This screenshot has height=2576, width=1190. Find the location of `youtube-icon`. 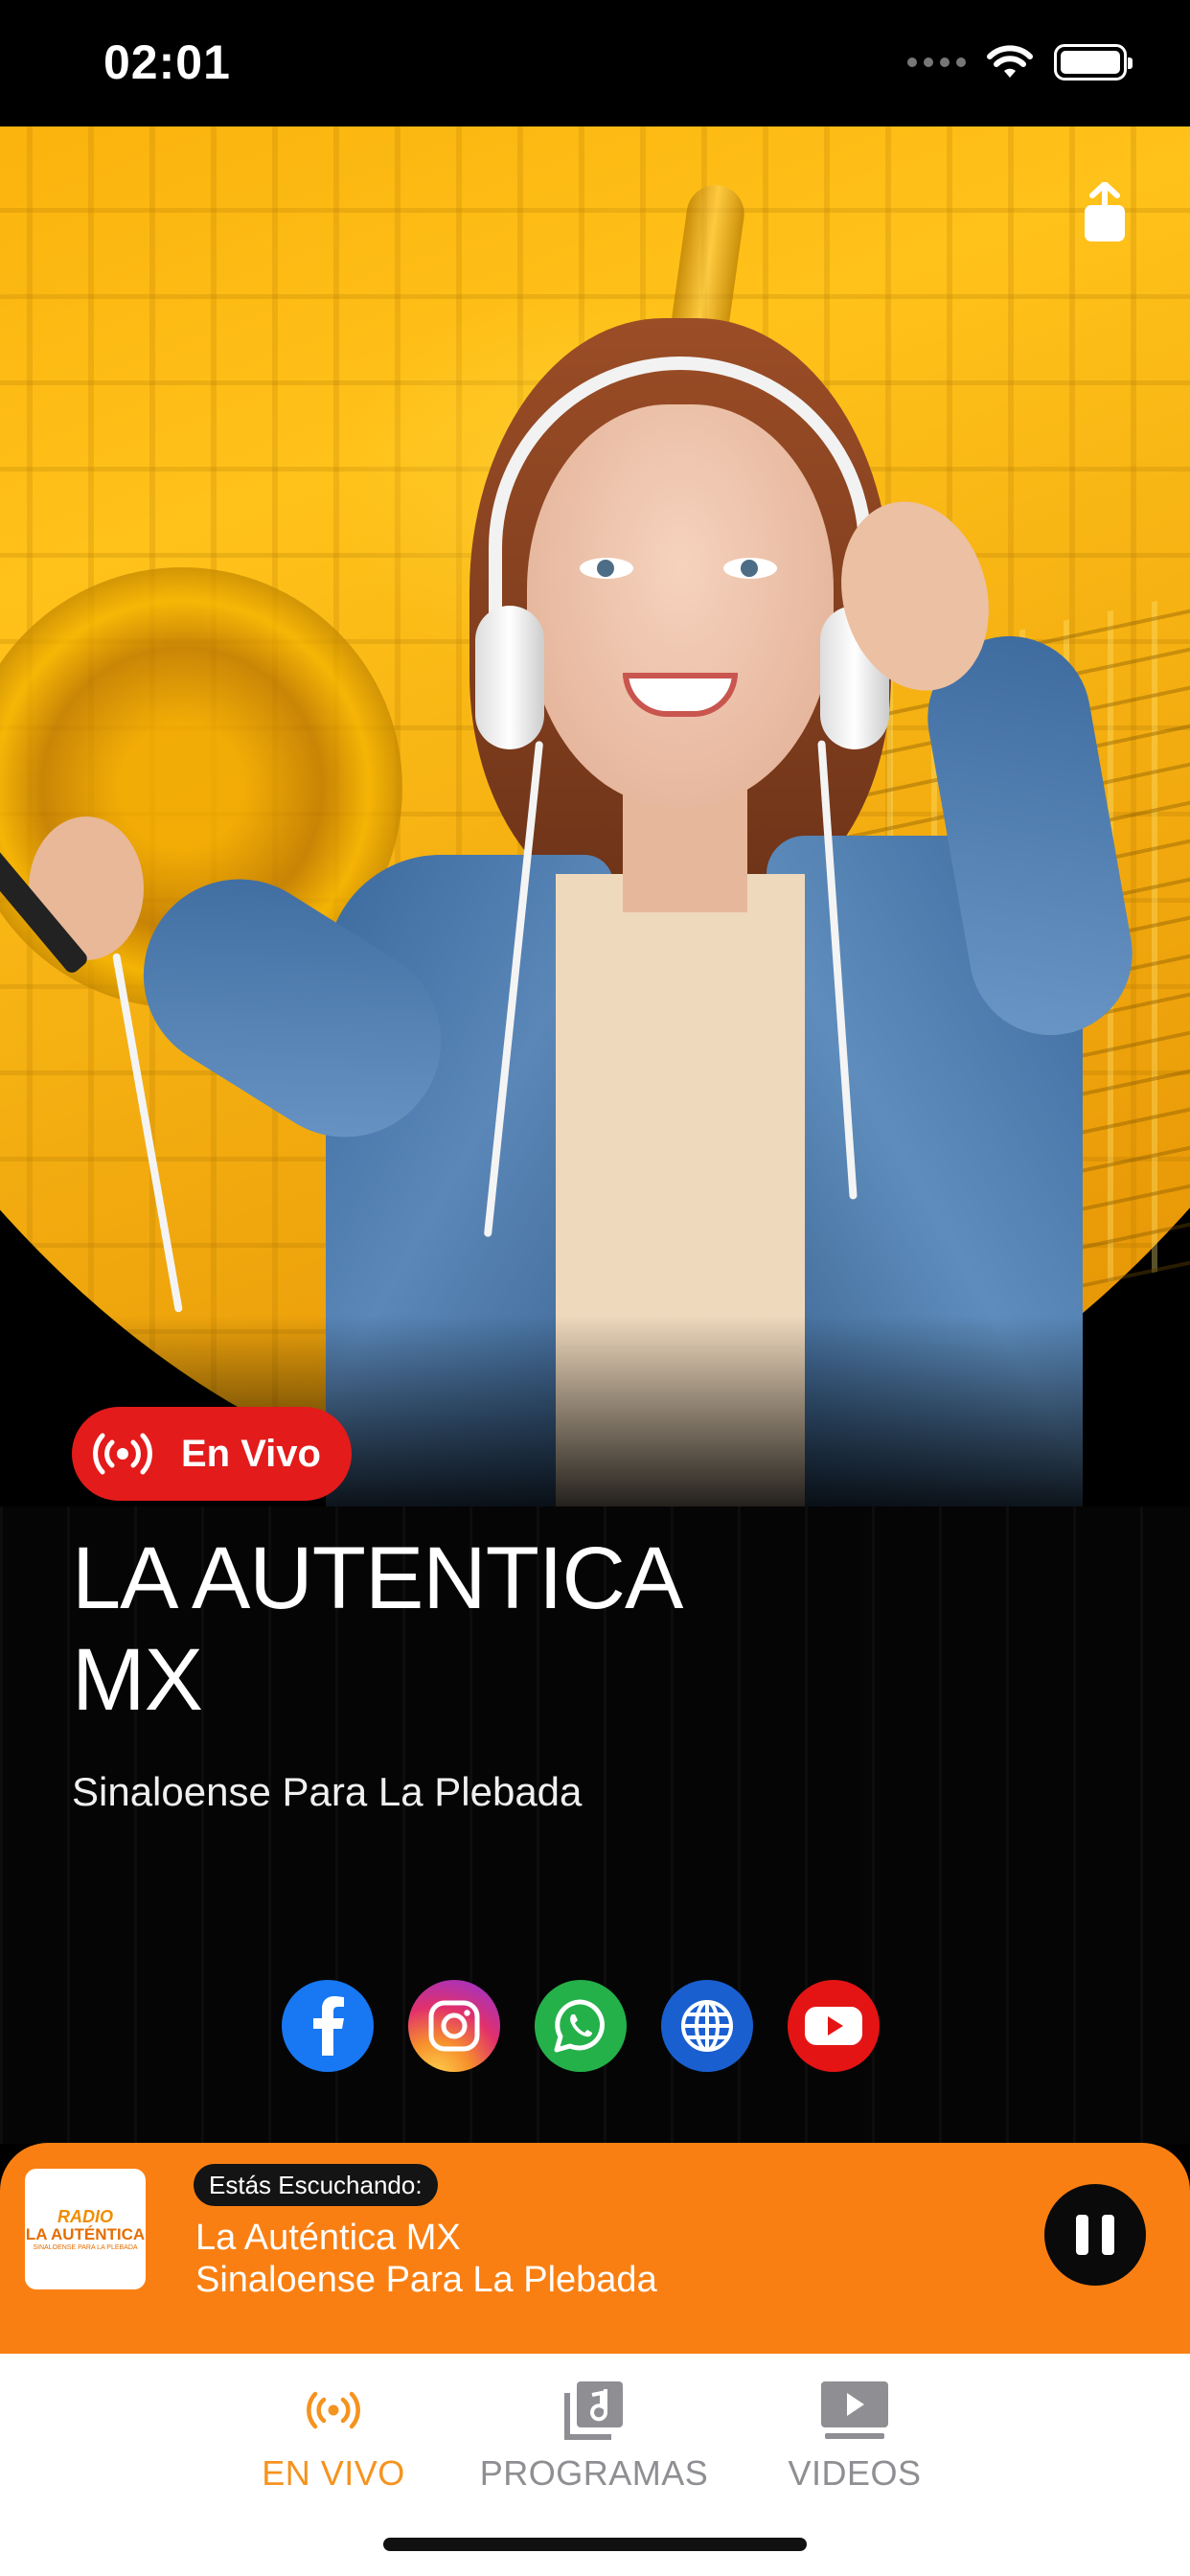

youtube-icon is located at coordinates (834, 2026).